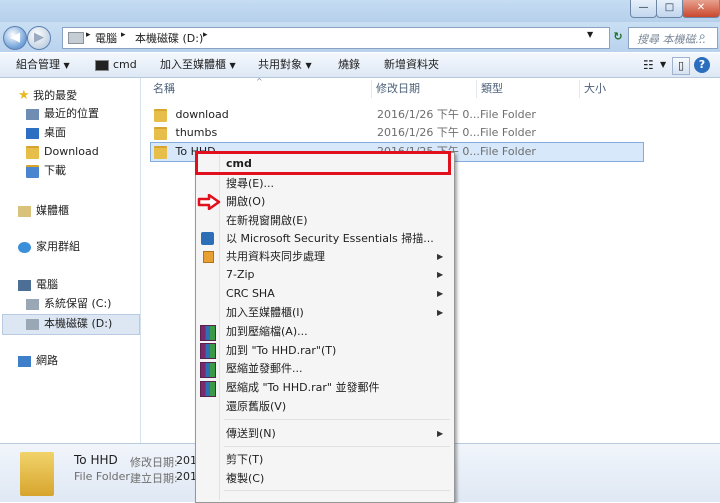 Image resolution: width=720 pixels, height=503 pixels. What do you see at coordinates (78, 303) in the screenshot?
I see `nav-label: 系統保留 (C:)` at bounding box center [78, 303].